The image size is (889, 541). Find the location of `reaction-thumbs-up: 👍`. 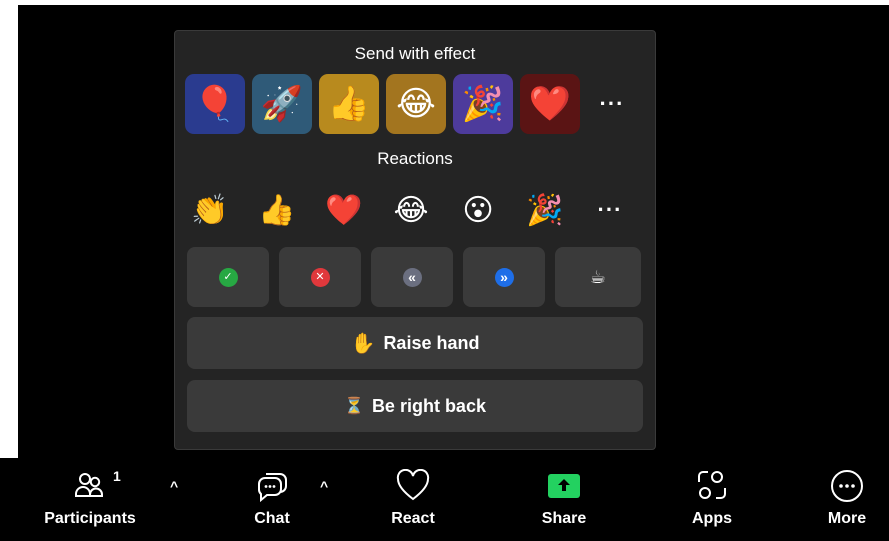

reaction-thumbs-up: 👍 is located at coordinates (277, 210).